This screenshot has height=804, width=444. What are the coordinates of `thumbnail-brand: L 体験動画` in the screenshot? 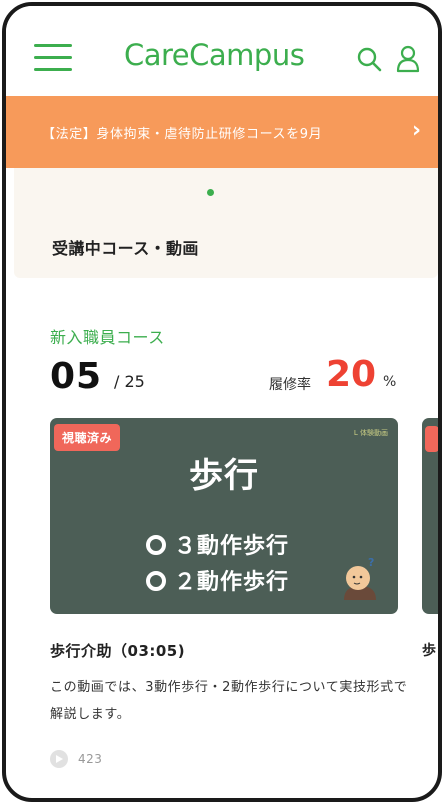 It's located at (370, 433).